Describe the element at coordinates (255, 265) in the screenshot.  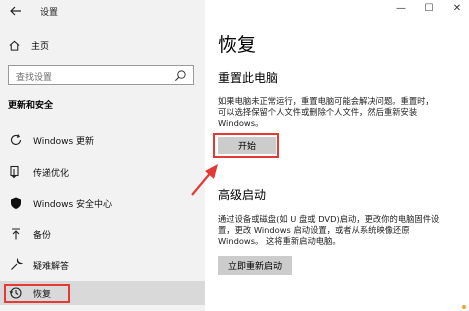
I see `restart-now-button: 立即重新启动` at that location.